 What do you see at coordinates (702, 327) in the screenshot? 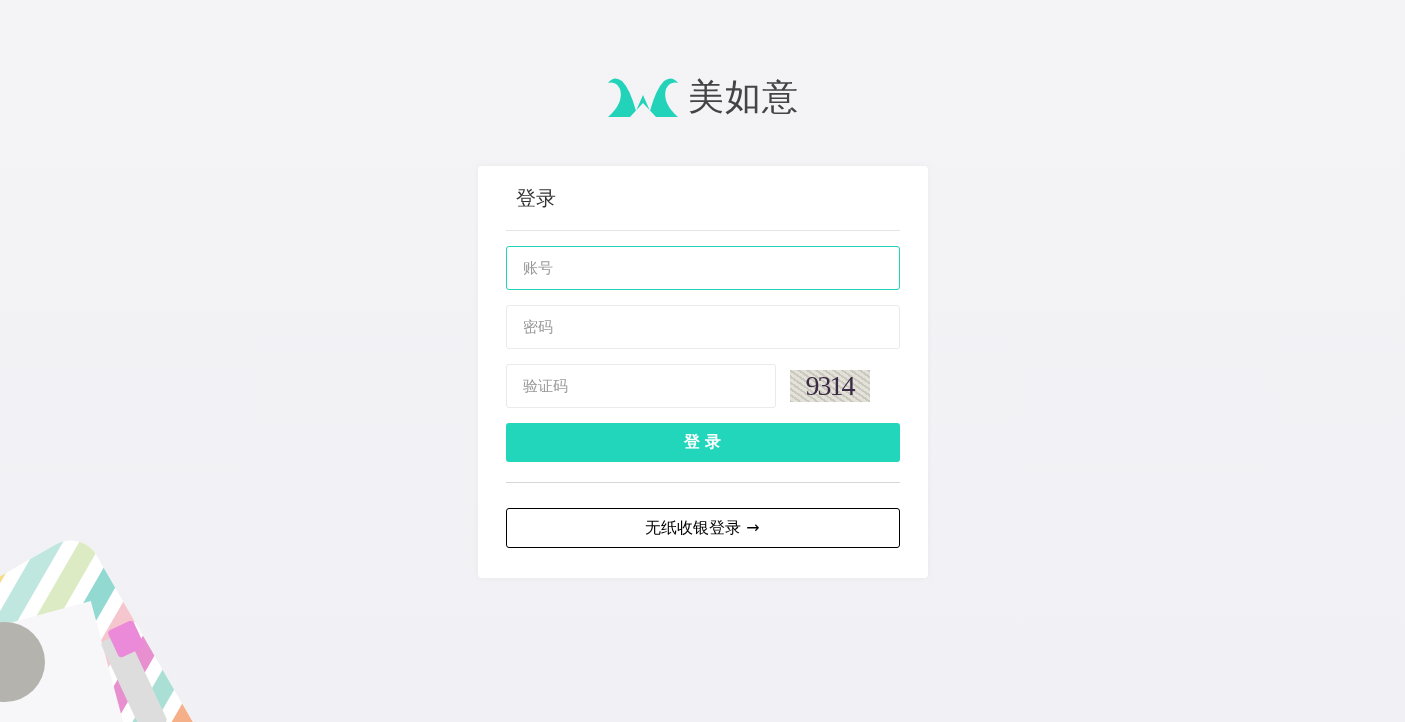
I see `password-field: 密码` at bounding box center [702, 327].